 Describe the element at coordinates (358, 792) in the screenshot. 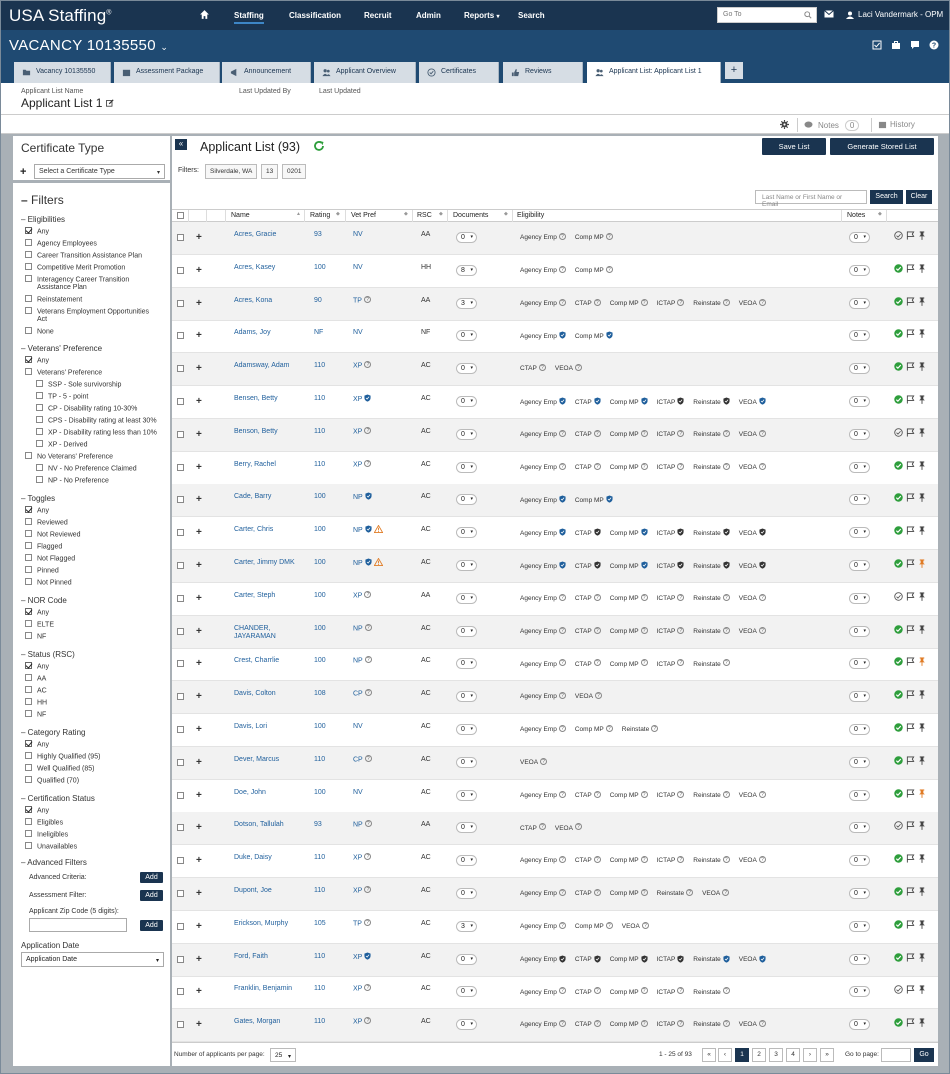

I see `vet-pref-link: NV` at that location.